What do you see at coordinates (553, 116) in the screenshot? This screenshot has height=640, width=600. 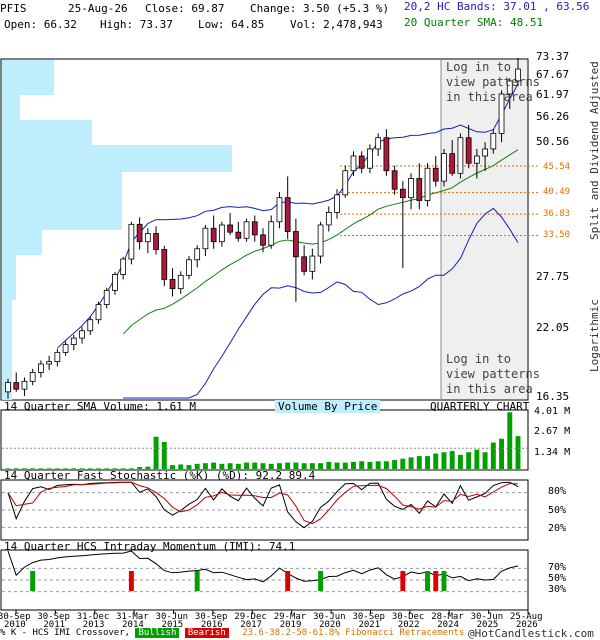 I see `y-tick: 56.26` at bounding box center [553, 116].